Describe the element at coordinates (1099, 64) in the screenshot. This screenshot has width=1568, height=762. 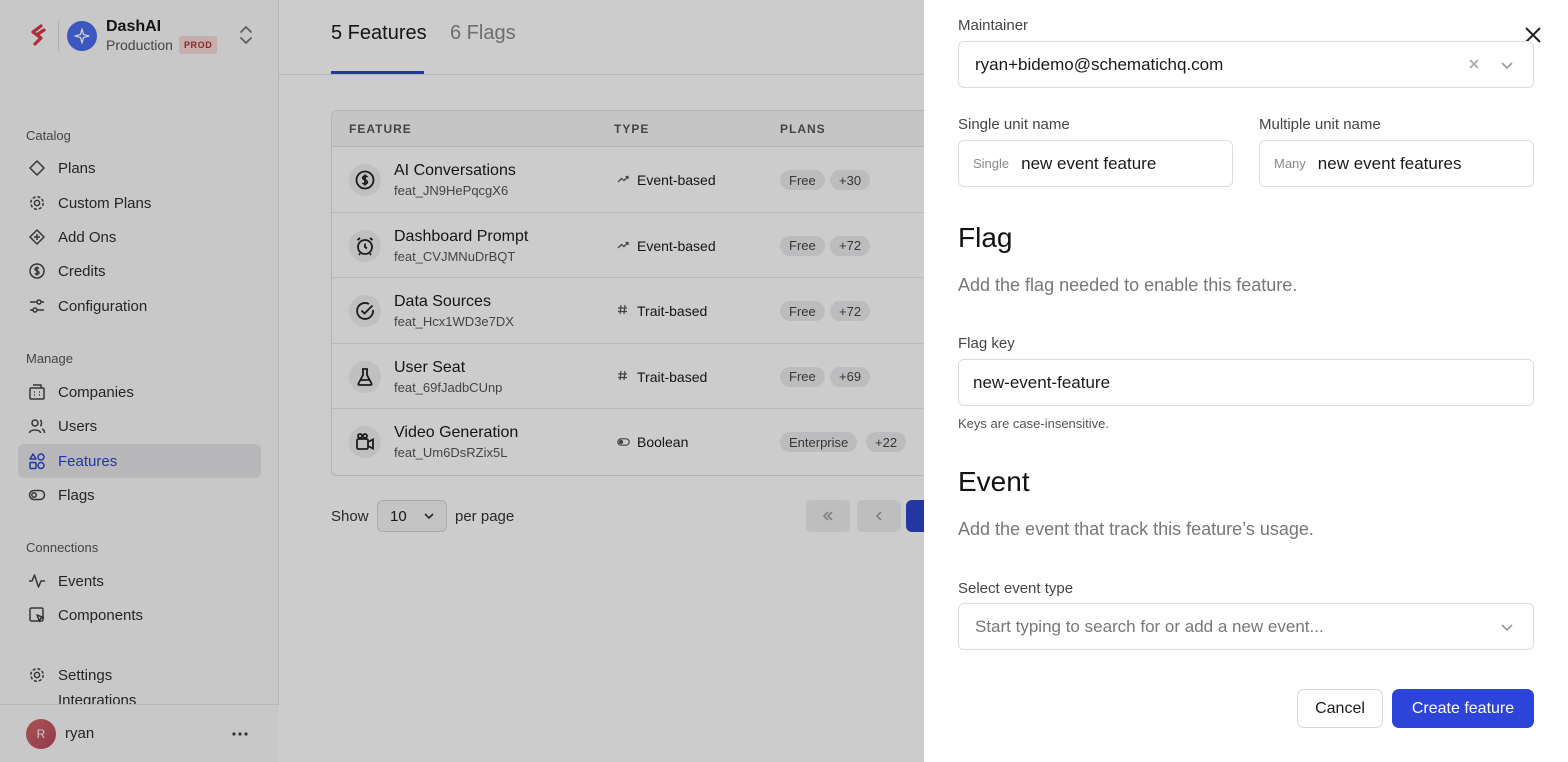
I see `maintainer-value: ryan+bidemo@schematichq.com` at that location.